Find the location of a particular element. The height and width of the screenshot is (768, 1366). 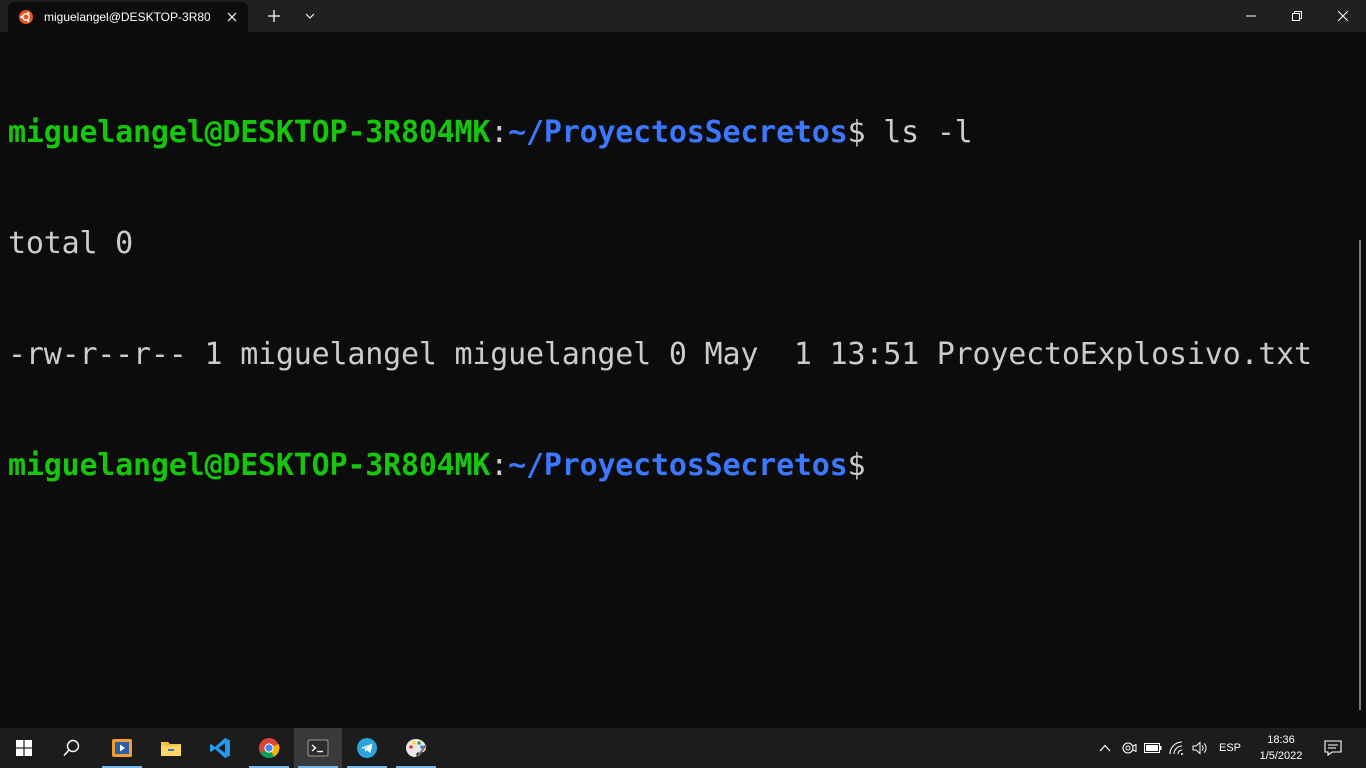

language-indicator: ESP is located at coordinates (1229, 748).